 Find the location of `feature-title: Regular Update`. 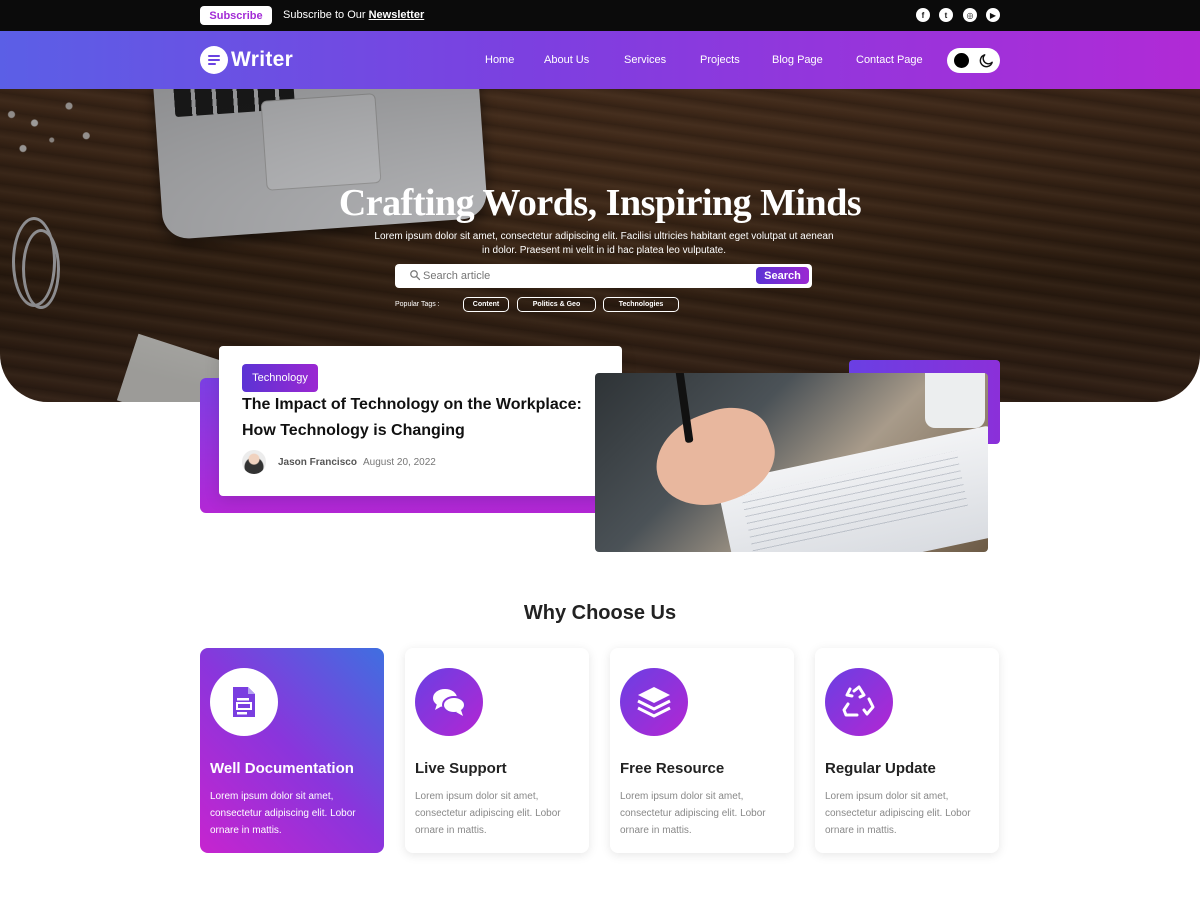

feature-title: Regular Update is located at coordinates (880, 768).